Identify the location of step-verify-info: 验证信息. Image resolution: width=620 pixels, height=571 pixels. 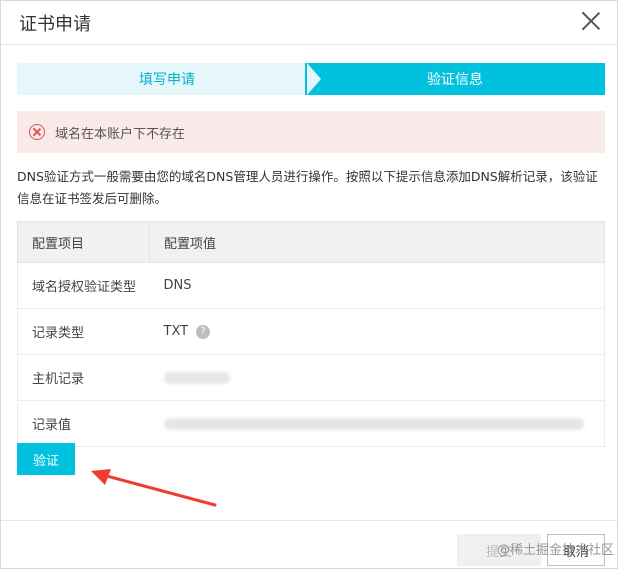
(455, 79).